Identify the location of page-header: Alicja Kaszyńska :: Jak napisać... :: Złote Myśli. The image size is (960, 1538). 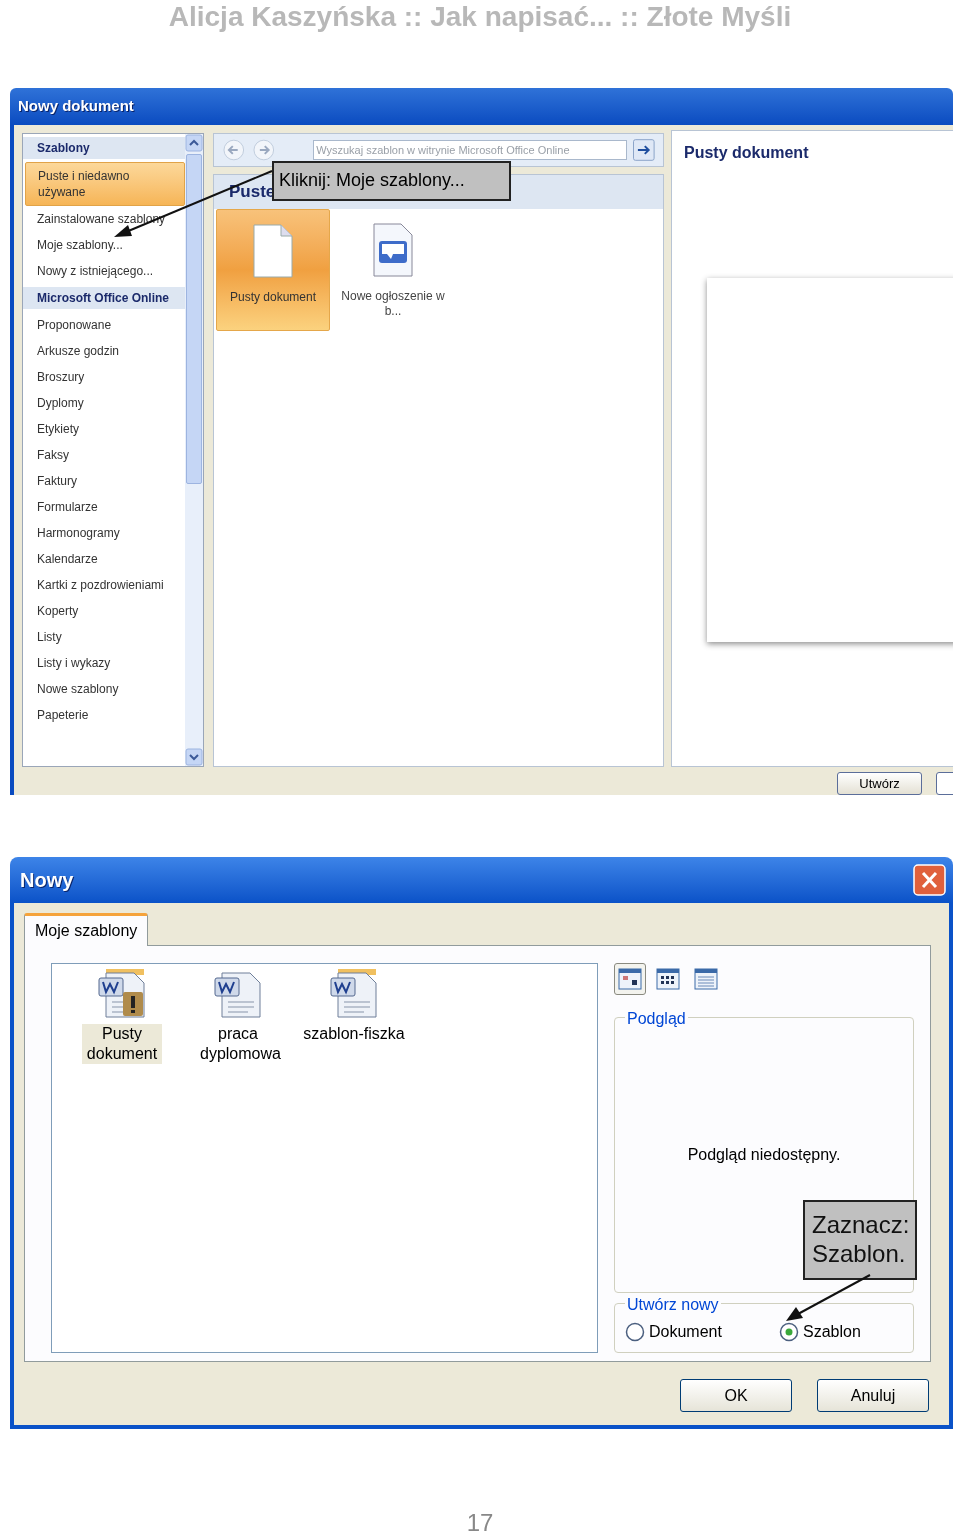
(480, 17).